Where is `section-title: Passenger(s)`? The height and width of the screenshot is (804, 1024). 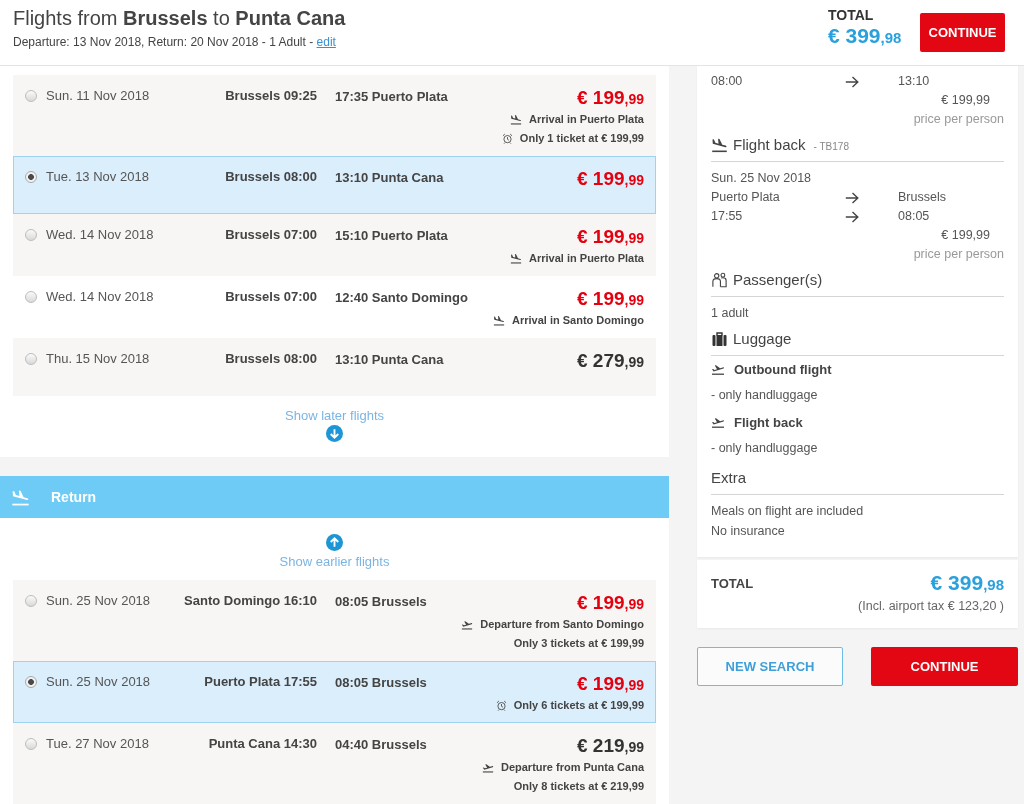
section-title: Passenger(s) is located at coordinates (778, 280).